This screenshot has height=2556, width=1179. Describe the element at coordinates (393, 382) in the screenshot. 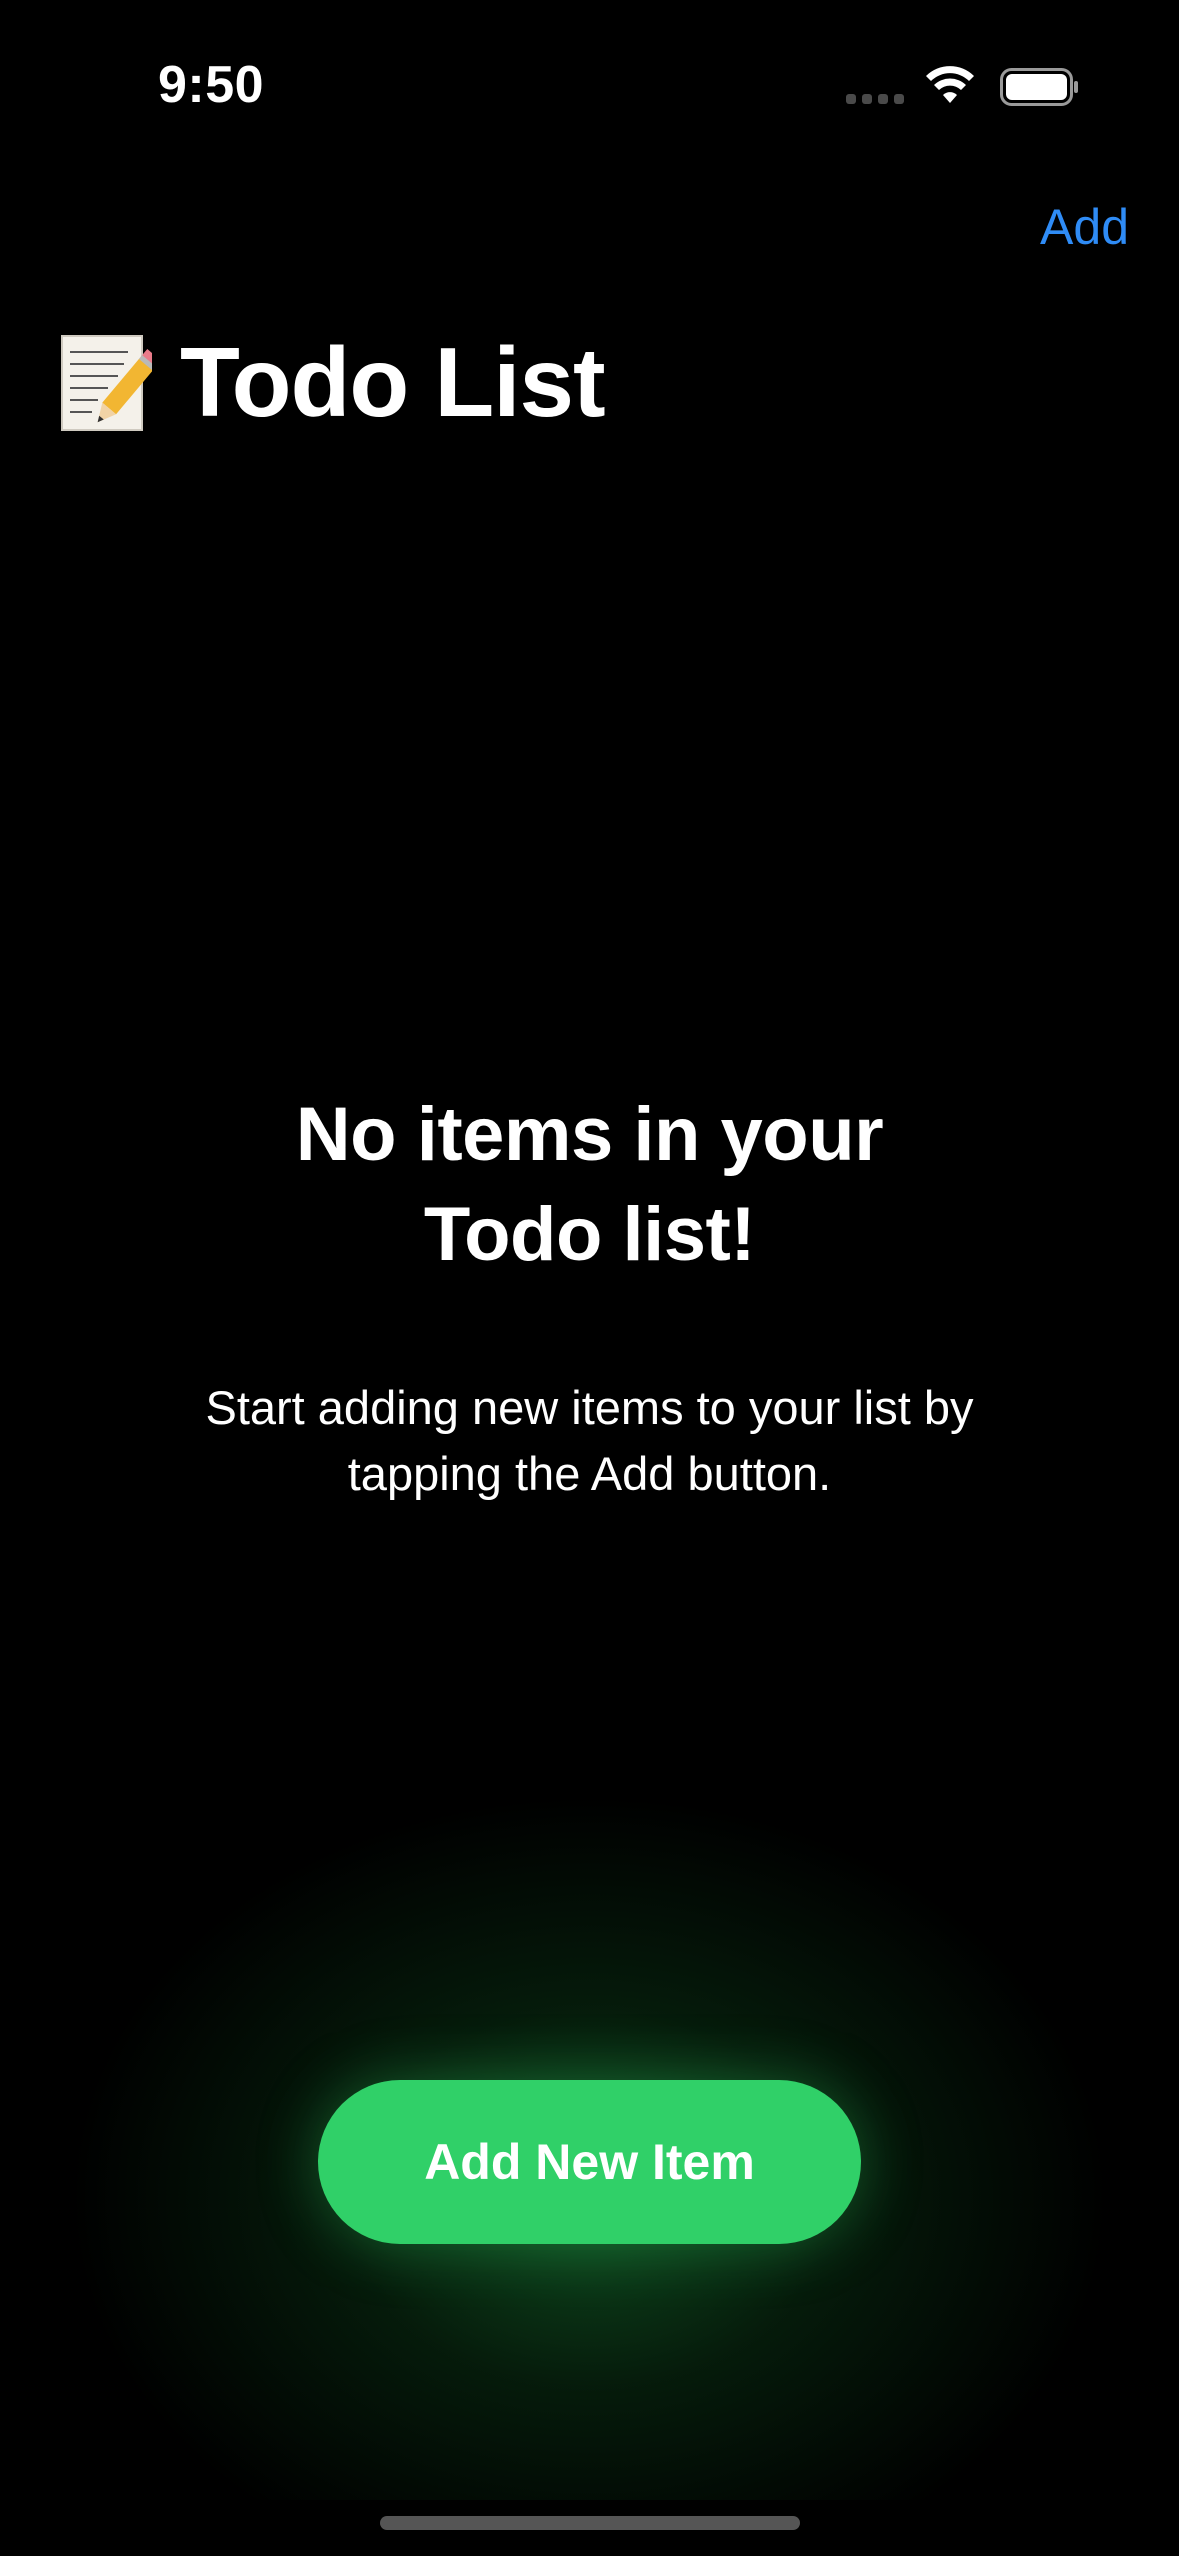

I see `page-title: Todo List` at that location.